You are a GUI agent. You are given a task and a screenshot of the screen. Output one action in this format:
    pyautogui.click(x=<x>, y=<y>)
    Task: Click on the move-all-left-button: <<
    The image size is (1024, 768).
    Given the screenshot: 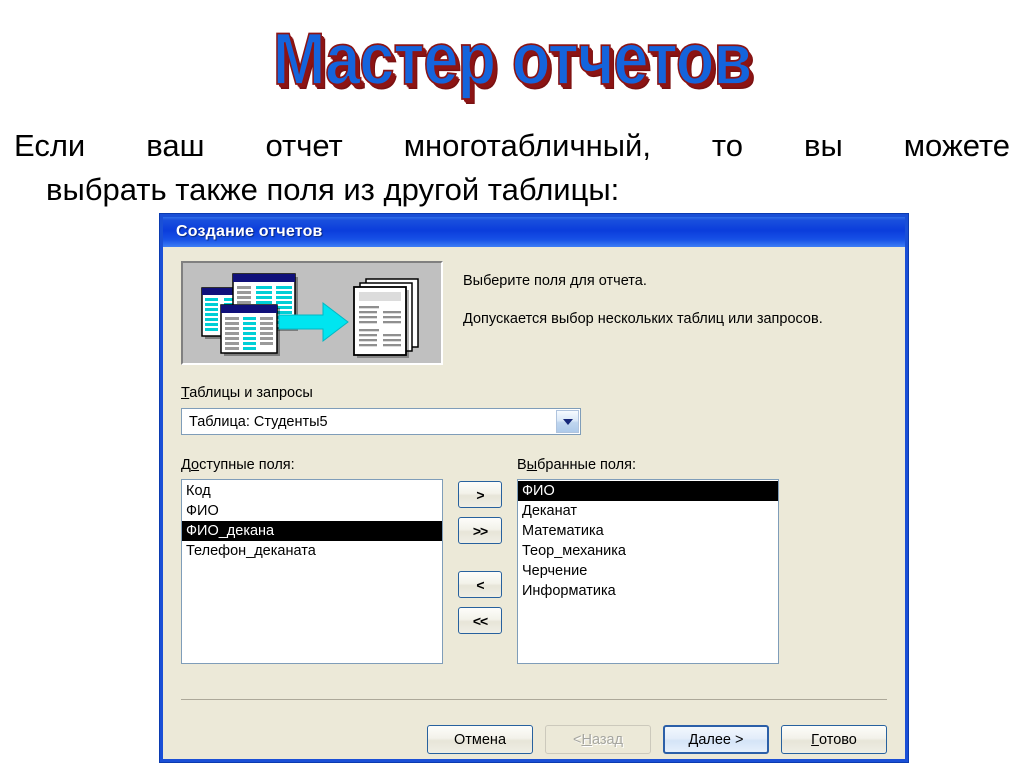 What is the action you would take?
    pyautogui.click(x=480, y=620)
    